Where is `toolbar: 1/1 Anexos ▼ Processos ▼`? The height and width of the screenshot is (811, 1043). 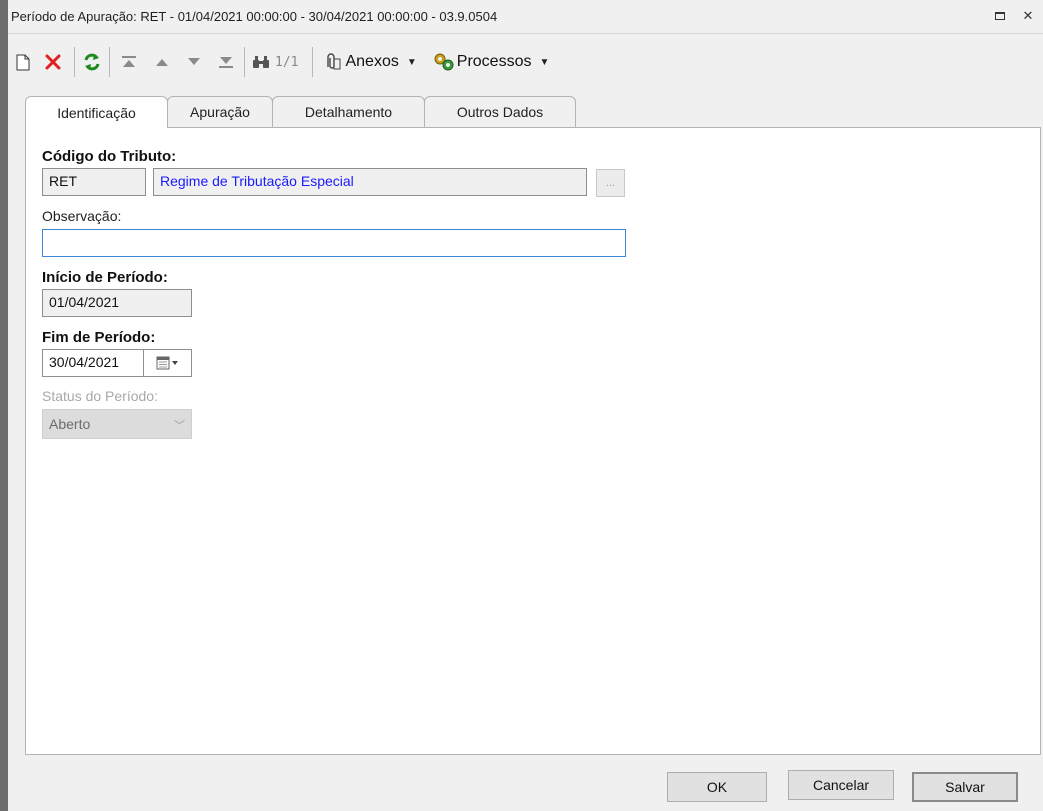
toolbar: 1/1 Anexos ▼ Processos ▼ is located at coordinates (525, 62).